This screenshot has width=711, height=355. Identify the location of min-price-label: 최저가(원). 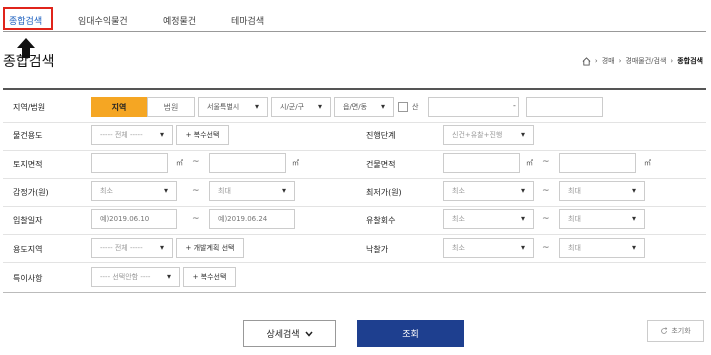
(384, 192).